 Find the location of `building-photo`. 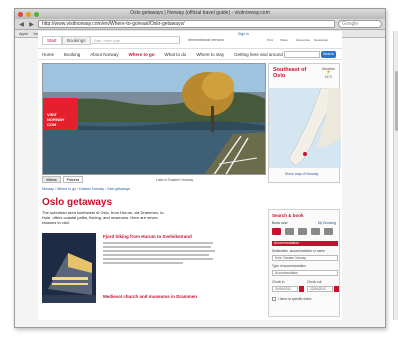

building-photo is located at coordinates (69, 268).